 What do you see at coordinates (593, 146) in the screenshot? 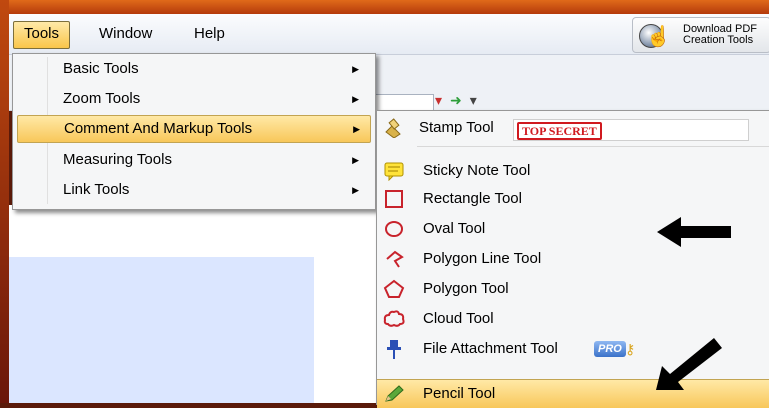
I see `submenu-divider` at bounding box center [593, 146].